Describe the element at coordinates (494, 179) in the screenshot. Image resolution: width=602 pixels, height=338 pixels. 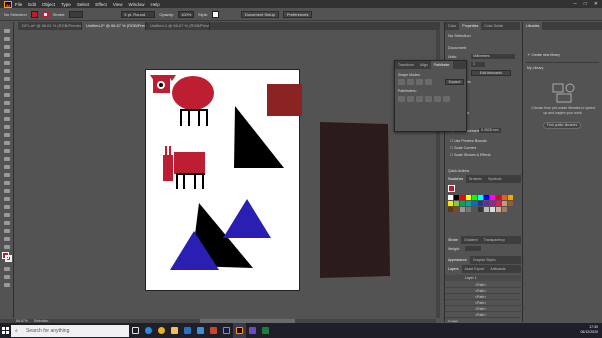
I see `tab-symbols: Symbols` at that location.